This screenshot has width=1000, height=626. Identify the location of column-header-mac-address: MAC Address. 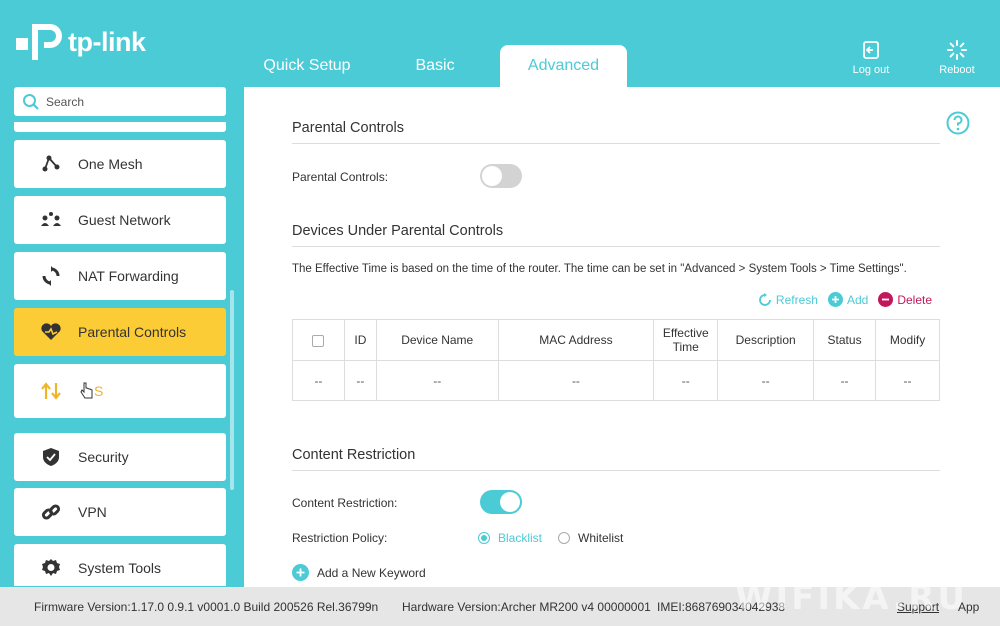
(576, 340).